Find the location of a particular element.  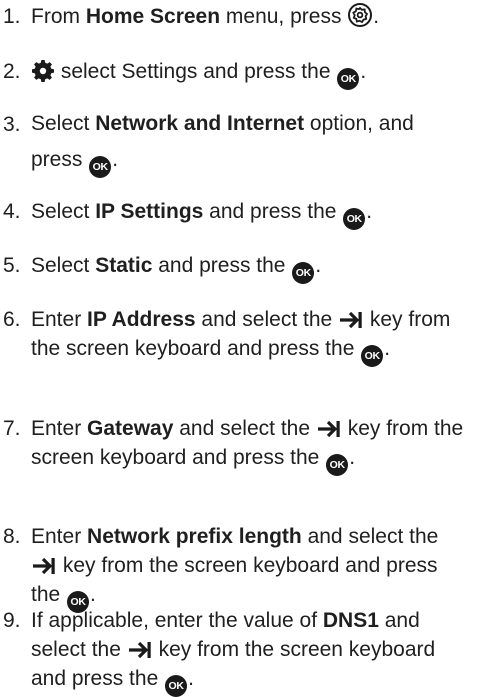

step-number: 8. is located at coordinates (12, 536).